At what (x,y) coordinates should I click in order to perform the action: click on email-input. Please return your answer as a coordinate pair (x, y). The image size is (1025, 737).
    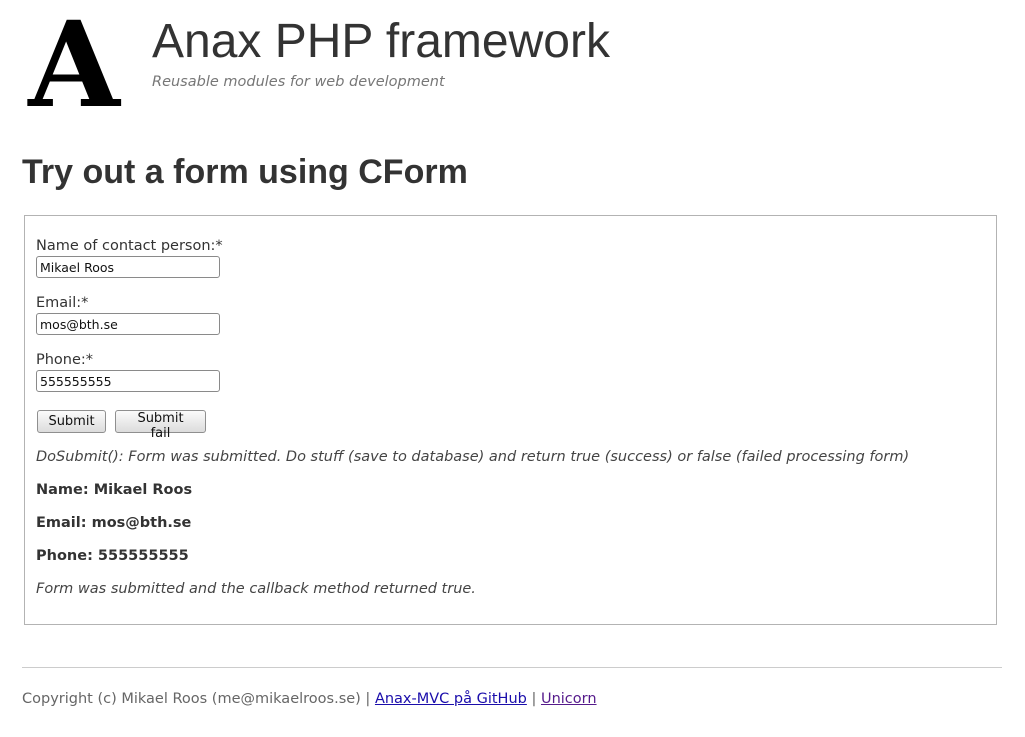
    Looking at the image, I should click on (128, 324).